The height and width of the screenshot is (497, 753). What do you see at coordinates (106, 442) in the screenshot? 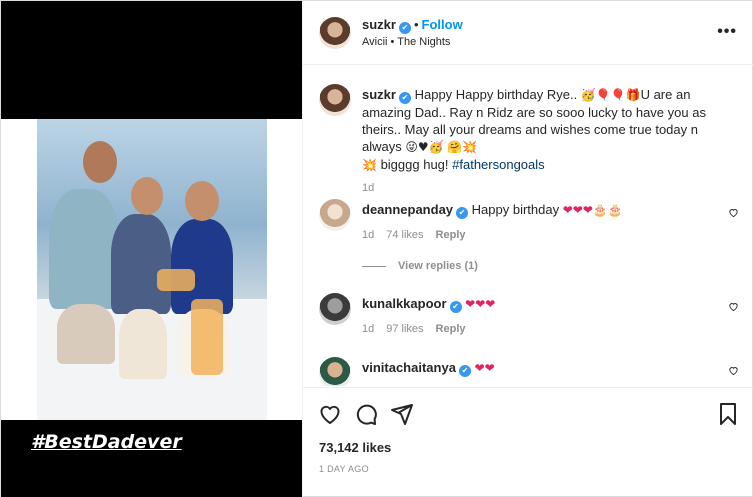
I see `hashtag-overlay: #BestDadever` at bounding box center [106, 442].